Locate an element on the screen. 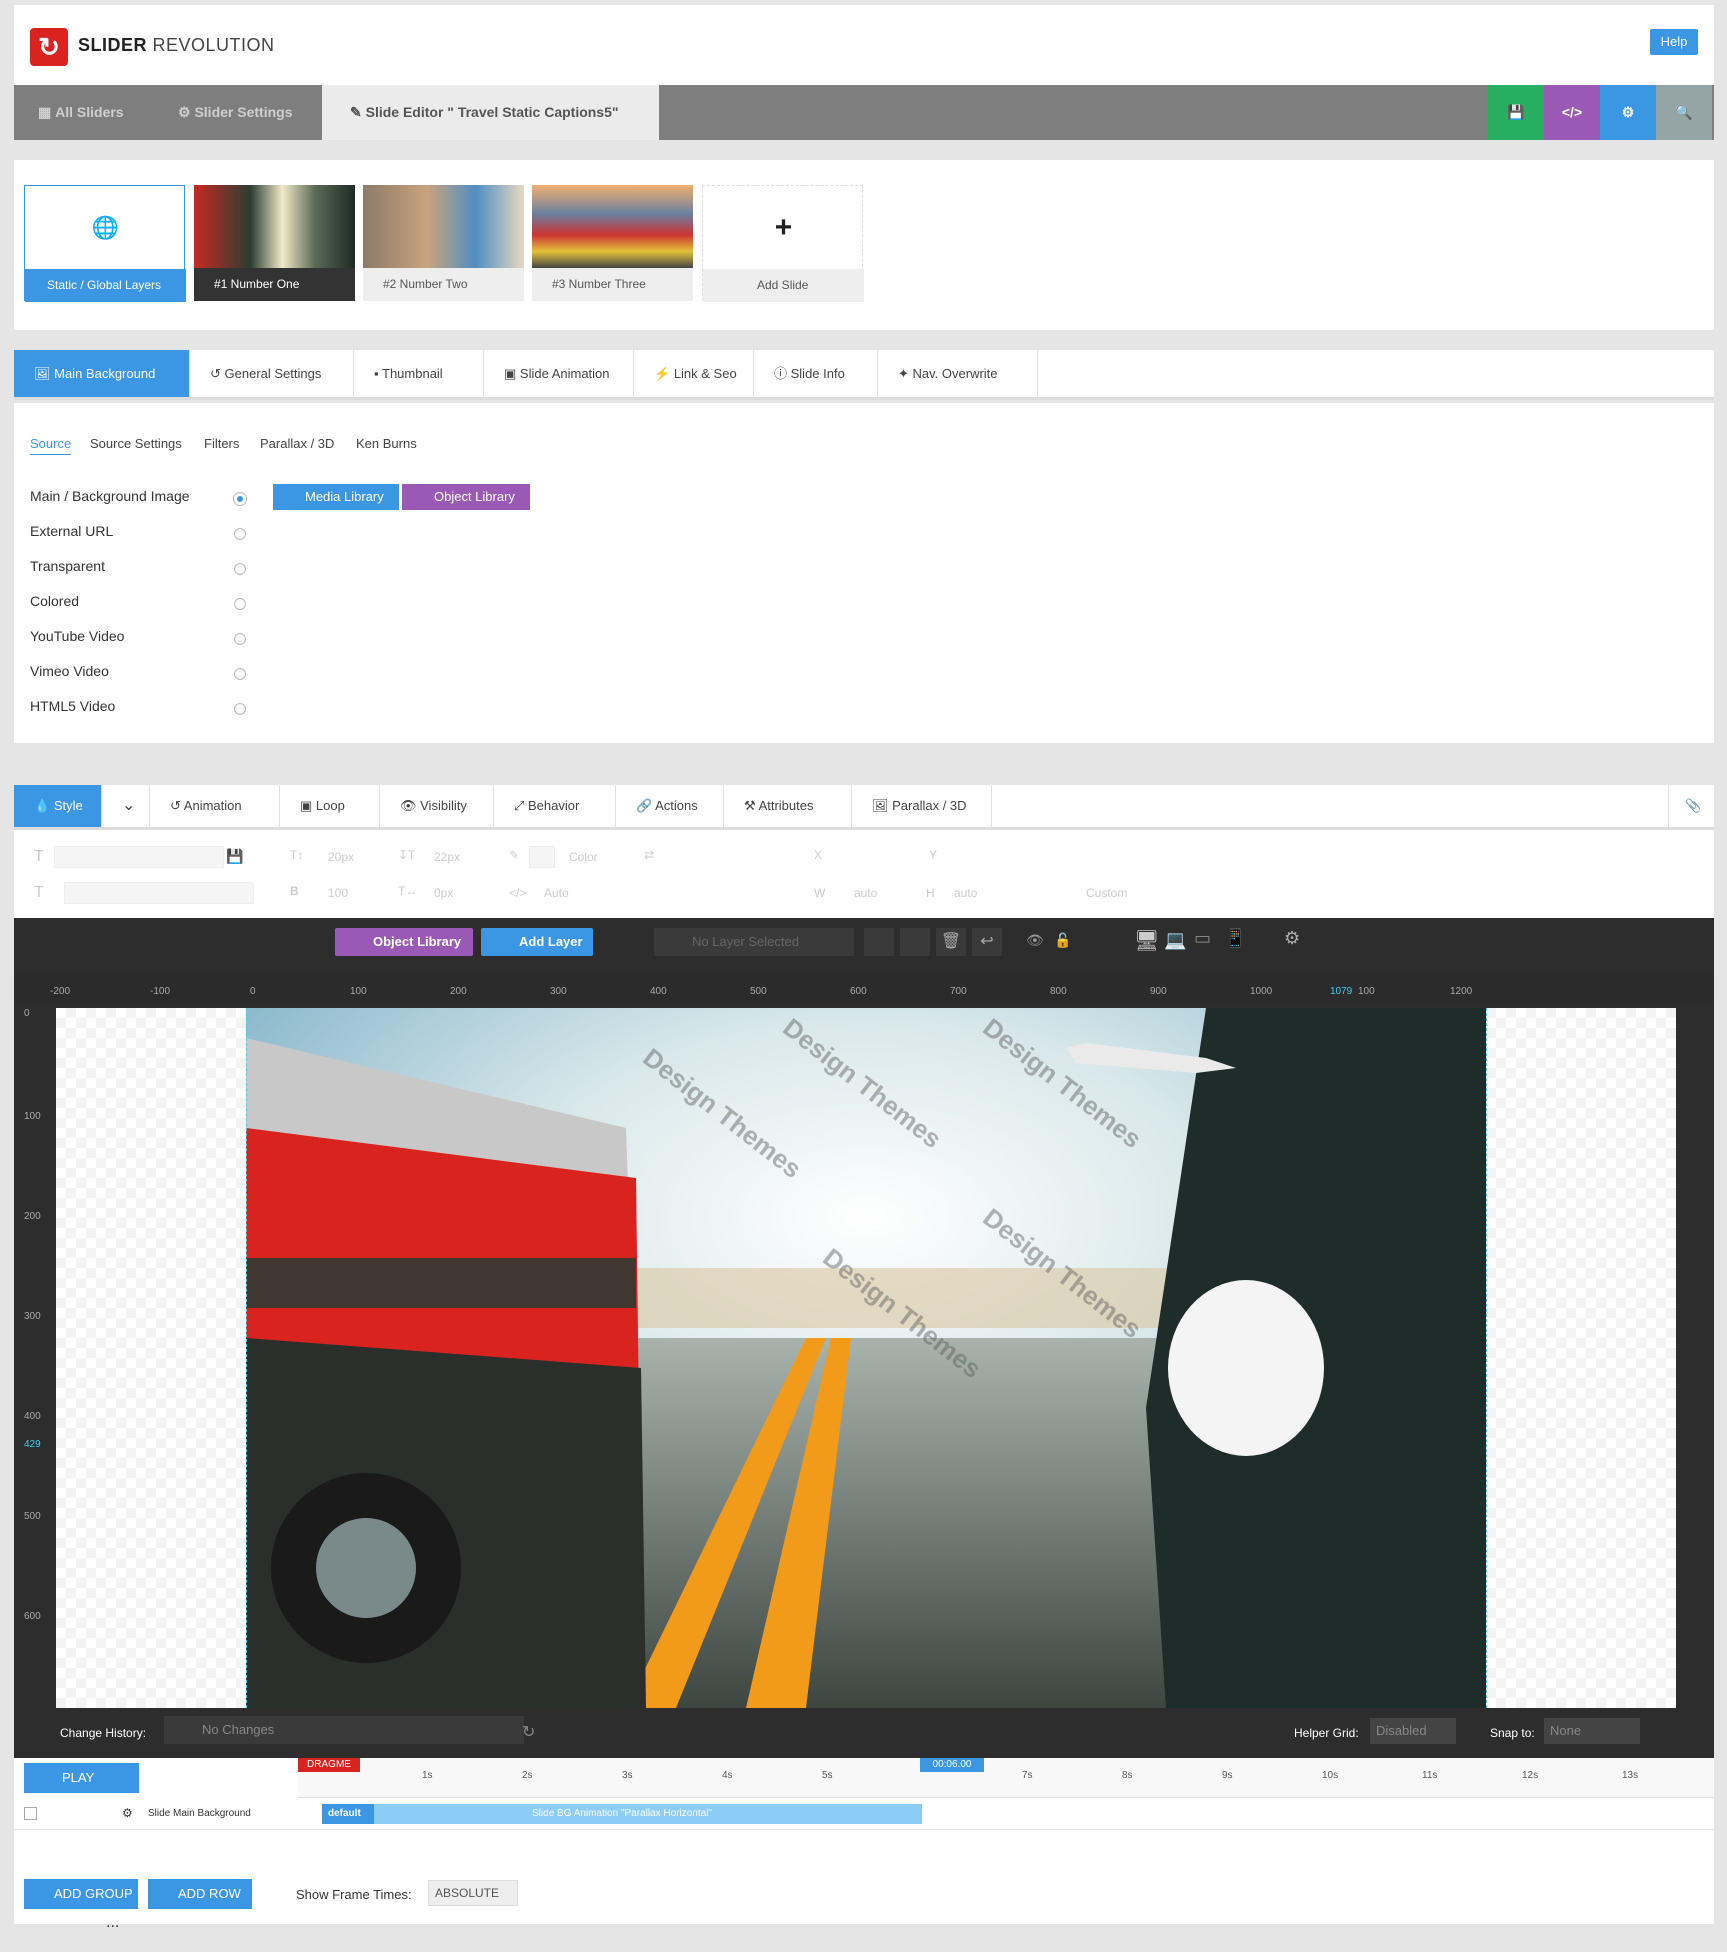 This screenshot has height=1952, width=1727. subtab-source: Source is located at coordinates (51, 445).